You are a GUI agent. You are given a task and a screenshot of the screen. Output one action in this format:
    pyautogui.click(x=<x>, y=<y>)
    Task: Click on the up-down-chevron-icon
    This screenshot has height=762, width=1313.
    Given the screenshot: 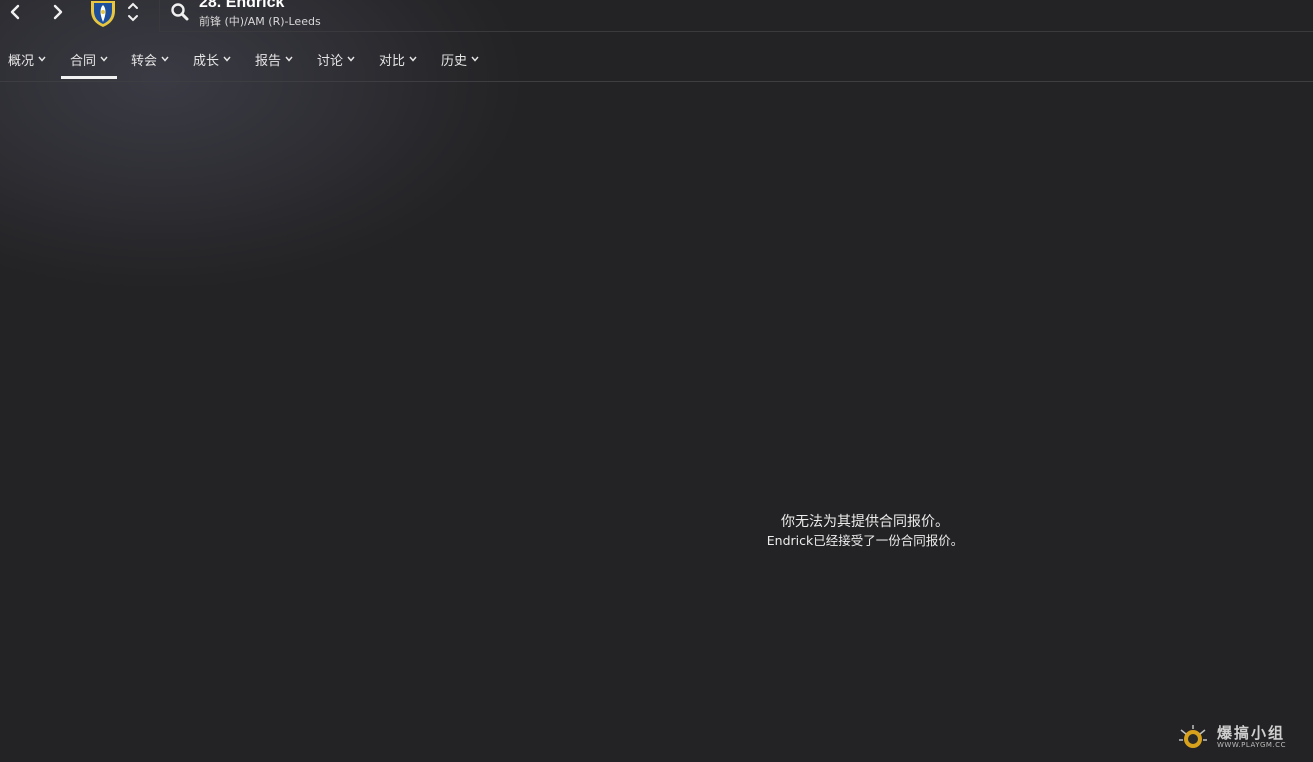 What is the action you would take?
    pyautogui.click(x=133, y=12)
    